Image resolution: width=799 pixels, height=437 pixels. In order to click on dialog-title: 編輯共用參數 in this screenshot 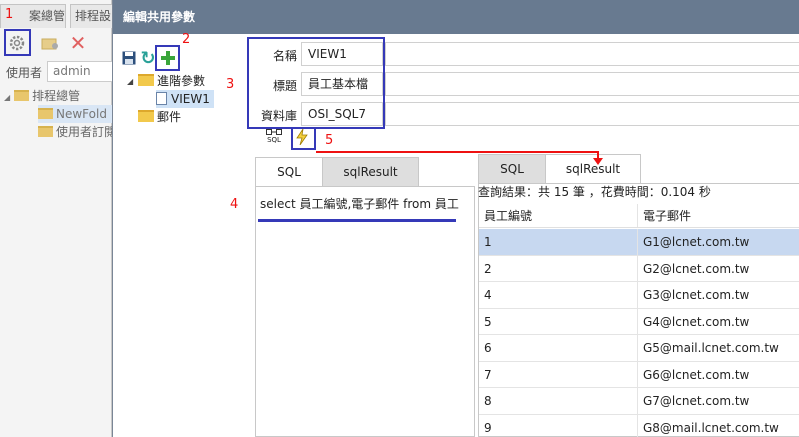, I will do `click(456, 17)`.